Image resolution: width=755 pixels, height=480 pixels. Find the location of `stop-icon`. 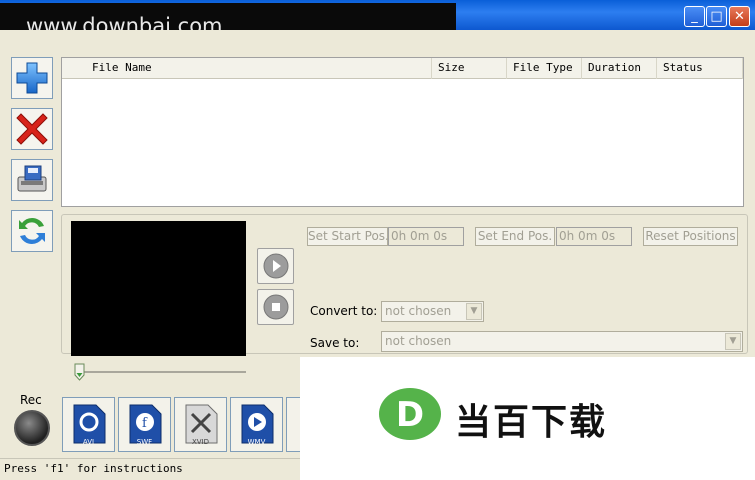

stop-icon is located at coordinates (275, 307).